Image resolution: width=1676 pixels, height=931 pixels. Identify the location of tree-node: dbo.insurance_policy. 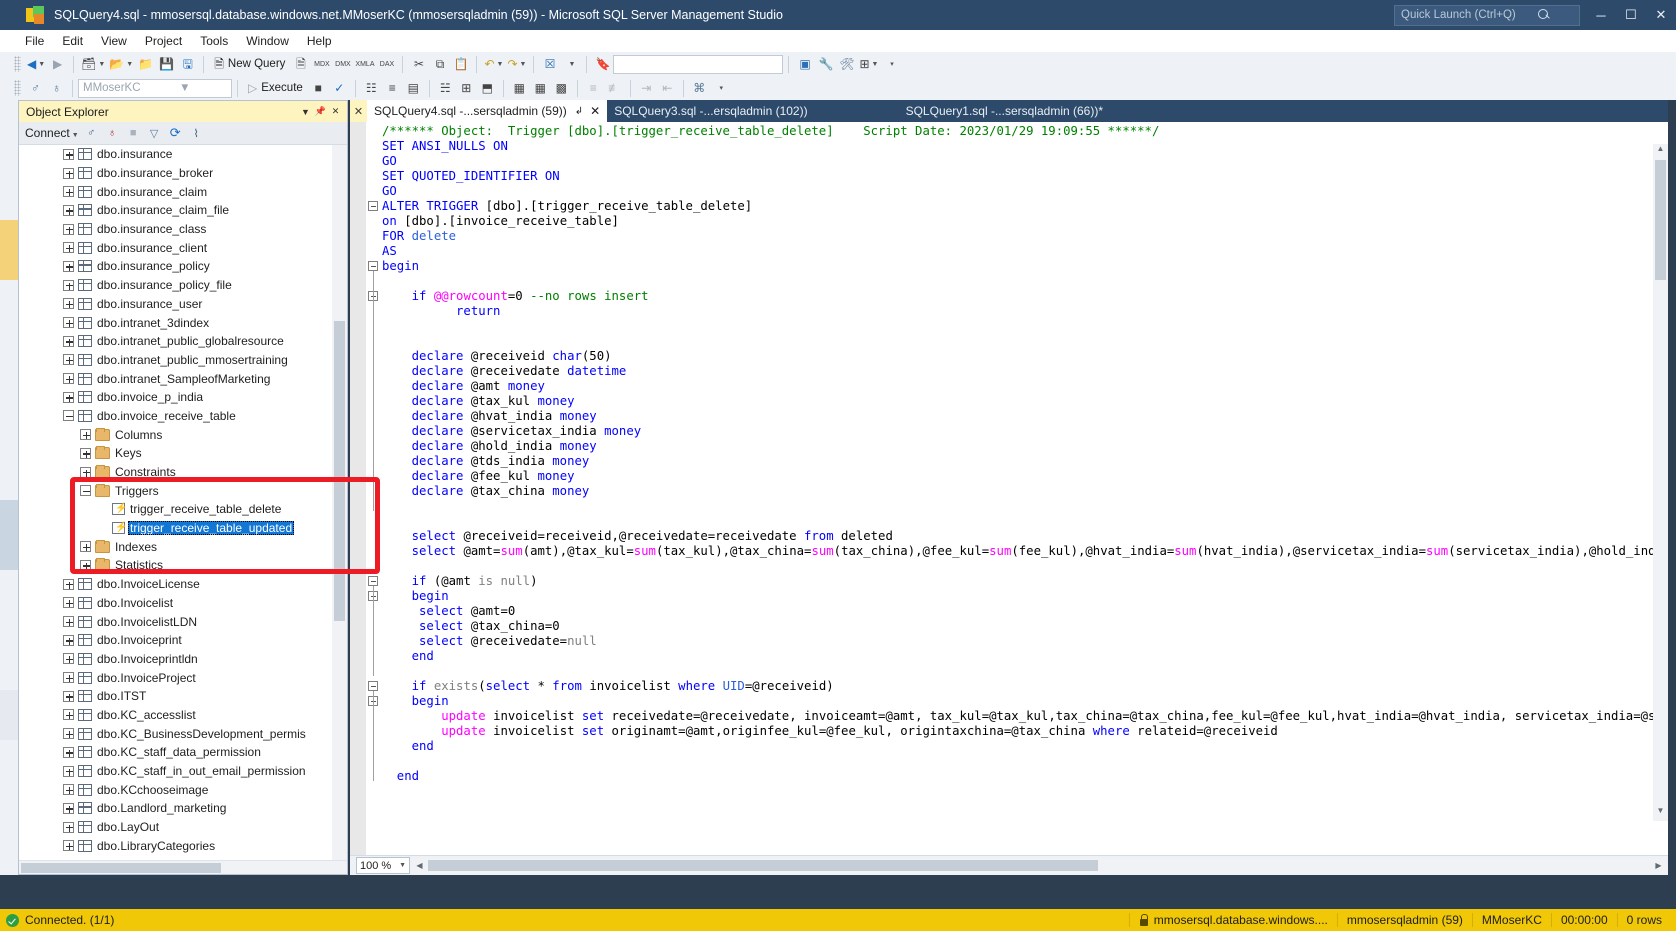
(175, 266).